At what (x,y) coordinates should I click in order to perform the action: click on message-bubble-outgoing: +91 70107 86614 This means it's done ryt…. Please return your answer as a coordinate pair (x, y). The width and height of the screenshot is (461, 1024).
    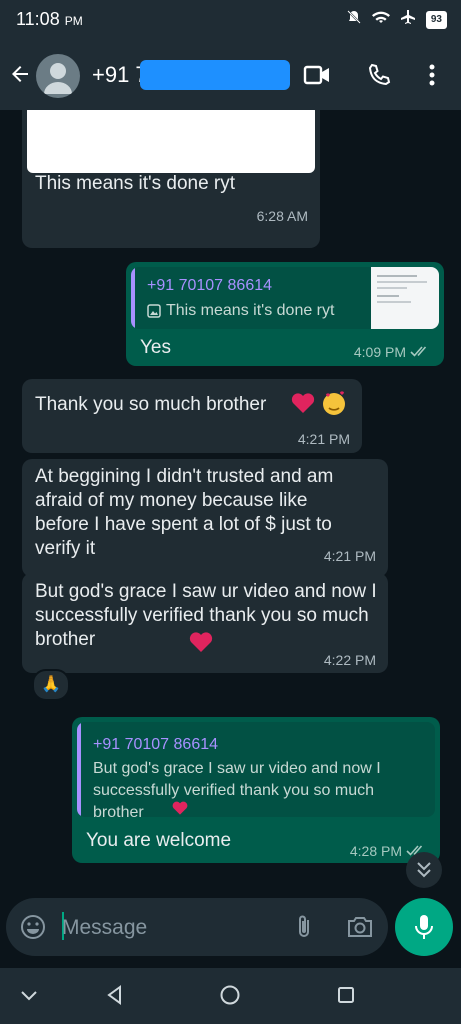
    Looking at the image, I should click on (285, 314).